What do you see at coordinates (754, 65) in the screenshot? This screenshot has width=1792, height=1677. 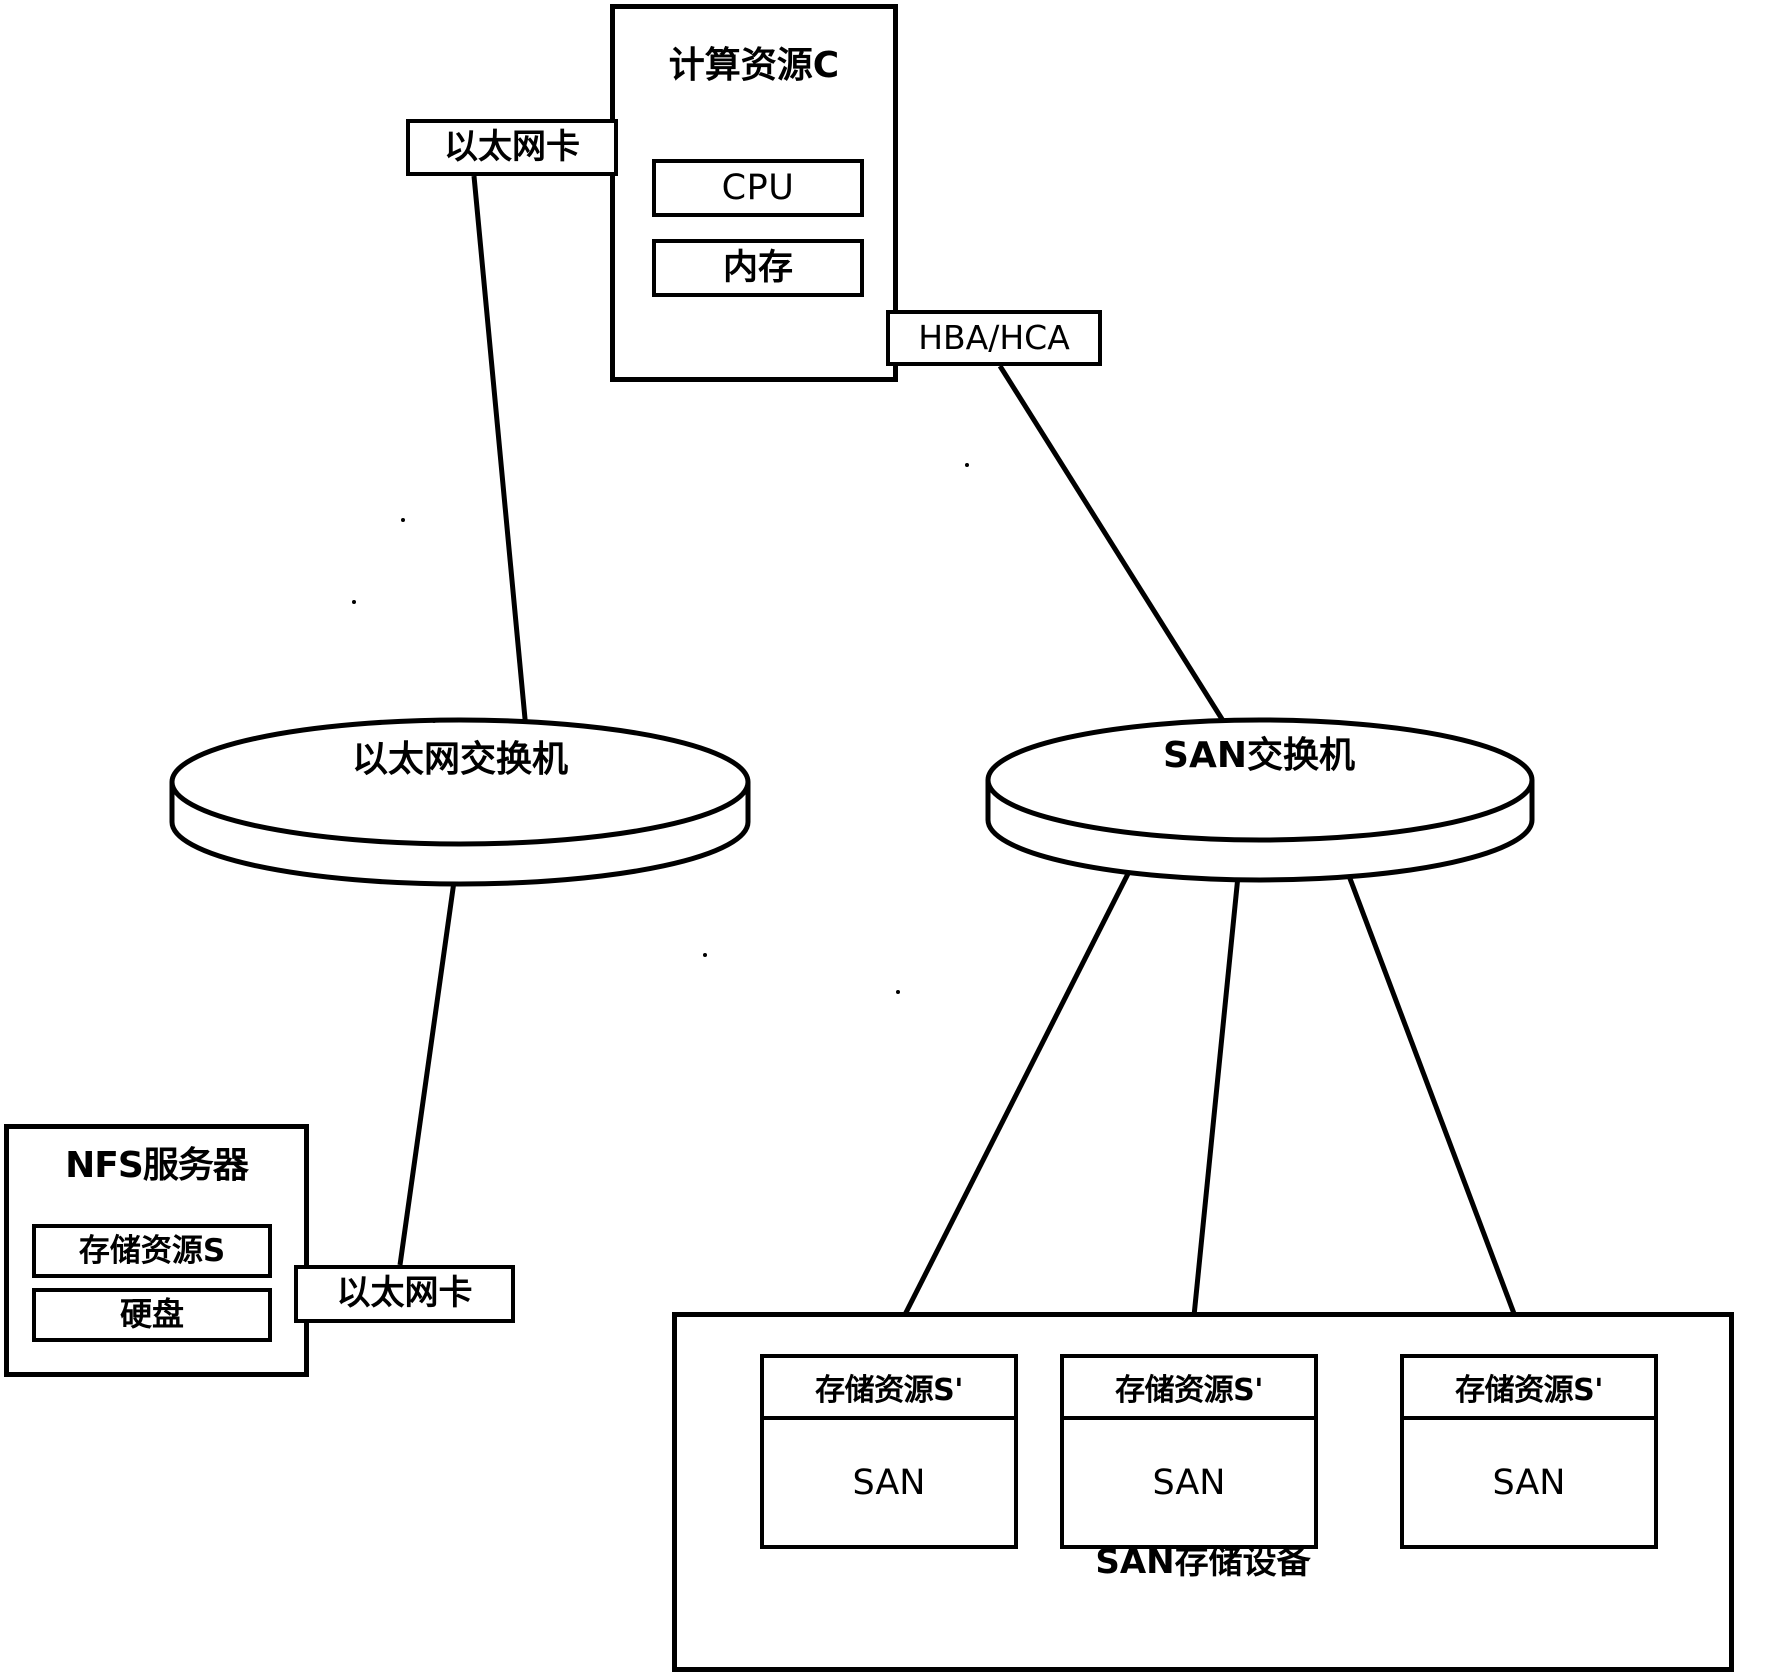 I see `compute-resource-title: 计算资源C` at bounding box center [754, 65].